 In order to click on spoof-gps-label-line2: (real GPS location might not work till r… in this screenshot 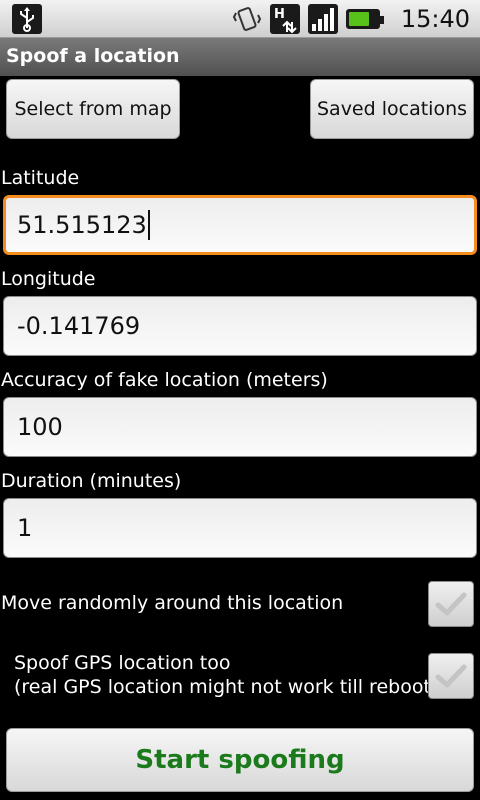, I will do `click(226, 687)`.